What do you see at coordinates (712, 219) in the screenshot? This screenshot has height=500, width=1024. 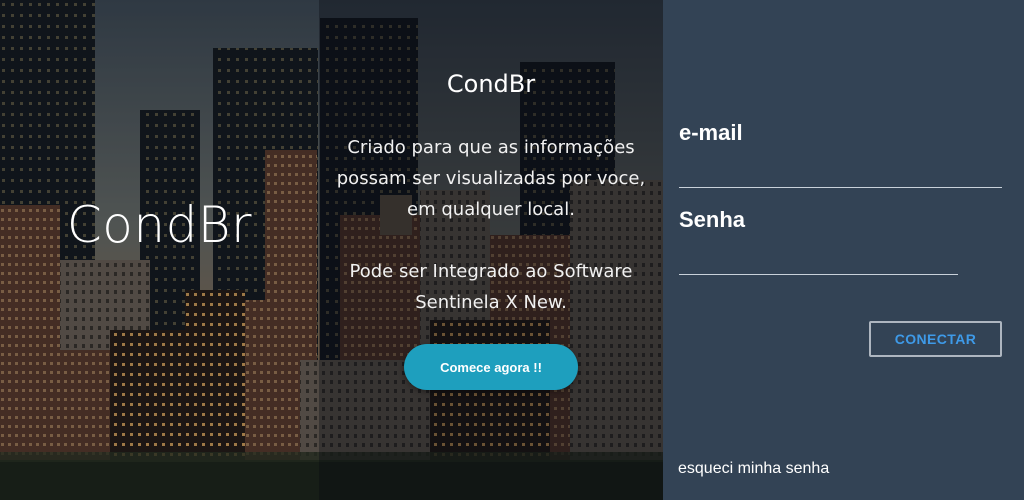 I see `password-label: Senha` at bounding box center [712, 219].